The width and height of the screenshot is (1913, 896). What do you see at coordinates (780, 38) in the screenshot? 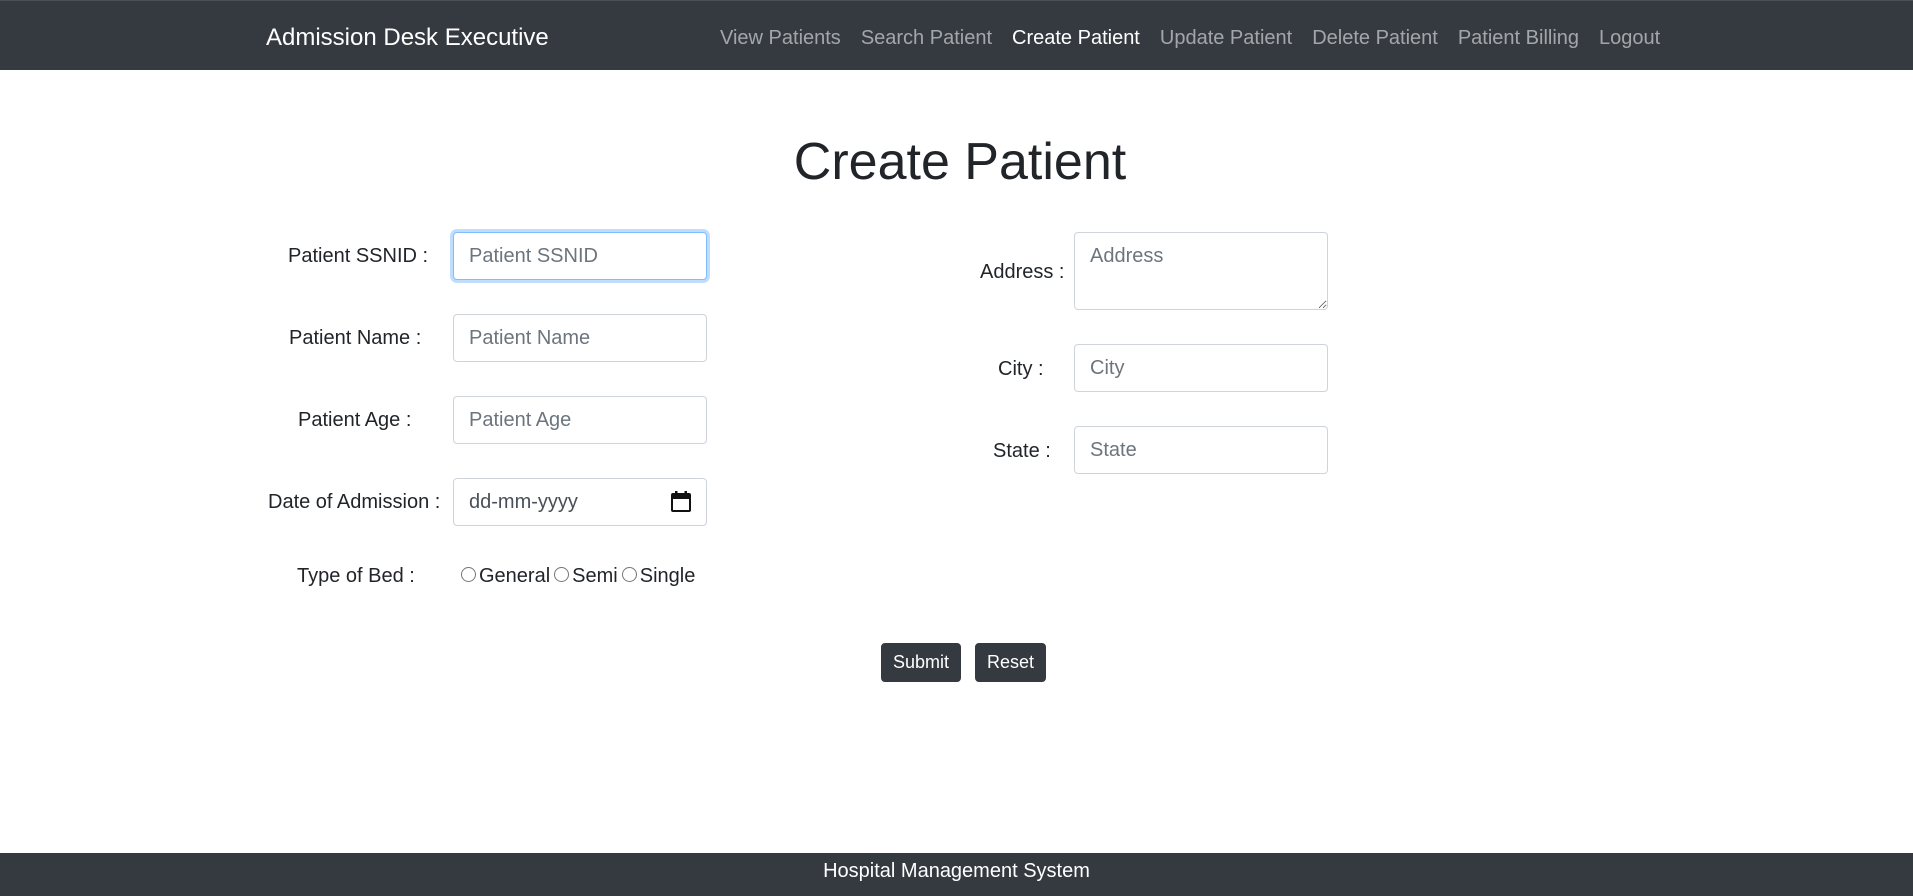
I see `nav-link-view-patients: View Patients` at bounding box center [780, 38].